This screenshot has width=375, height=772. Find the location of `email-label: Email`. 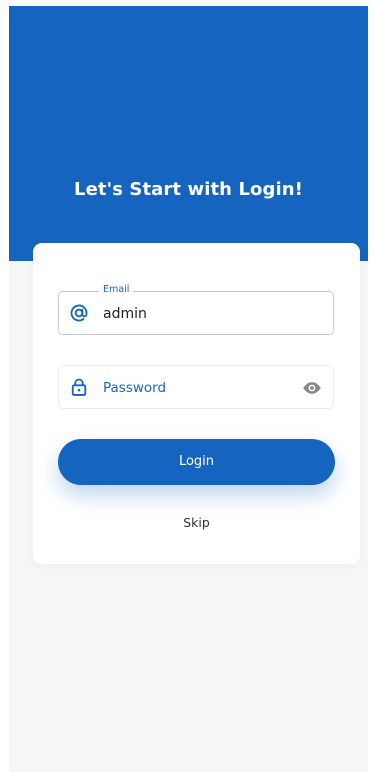

email-label: Email is located at coordinates (116, 290).